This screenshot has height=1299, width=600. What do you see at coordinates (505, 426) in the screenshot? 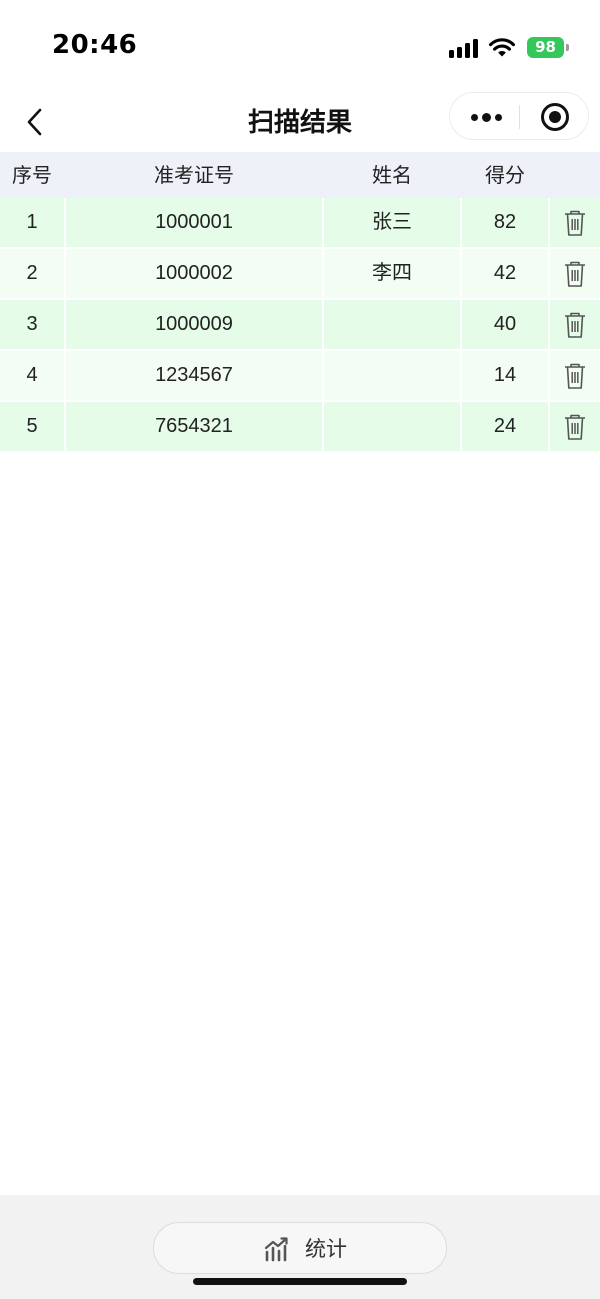
I see `cell-score: 24` at bounding box center [505, 426].